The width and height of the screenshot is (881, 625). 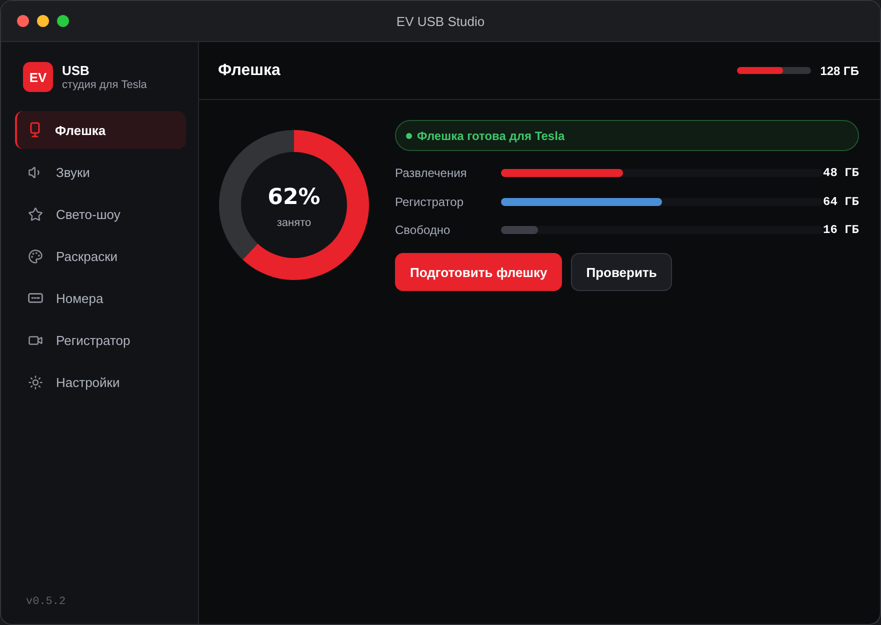 What do you see at coordinates (35, 130) in the screenshot?
I see `device-icon` at bounding box center [35, 130].